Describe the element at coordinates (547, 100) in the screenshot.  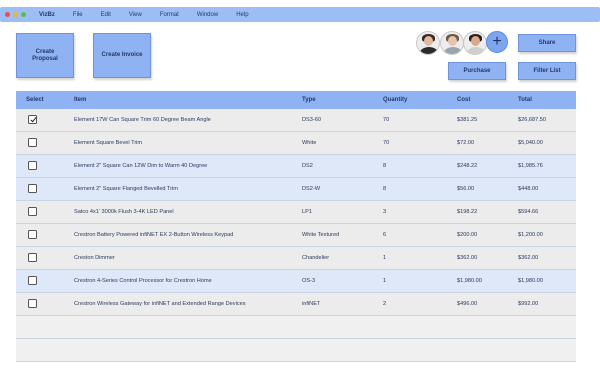
I see `column-header-total: Total` at that location.